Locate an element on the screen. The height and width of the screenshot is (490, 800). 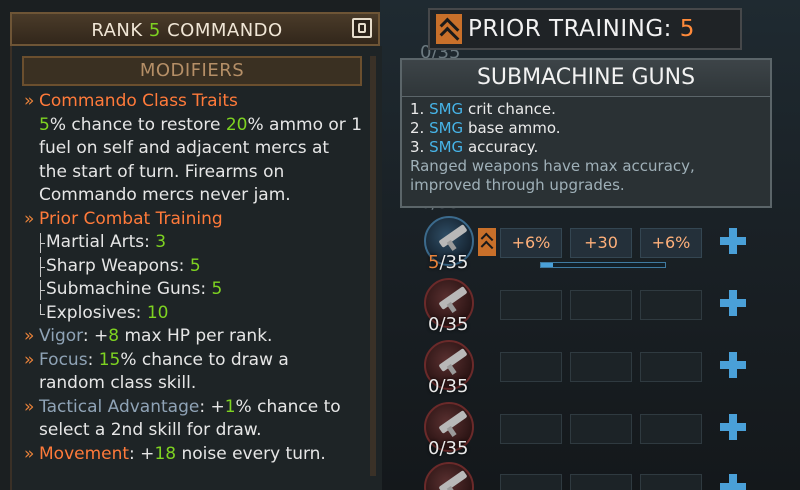
prior-training-label: PRIOR TRAINING: is located at coordinates (574, 29).